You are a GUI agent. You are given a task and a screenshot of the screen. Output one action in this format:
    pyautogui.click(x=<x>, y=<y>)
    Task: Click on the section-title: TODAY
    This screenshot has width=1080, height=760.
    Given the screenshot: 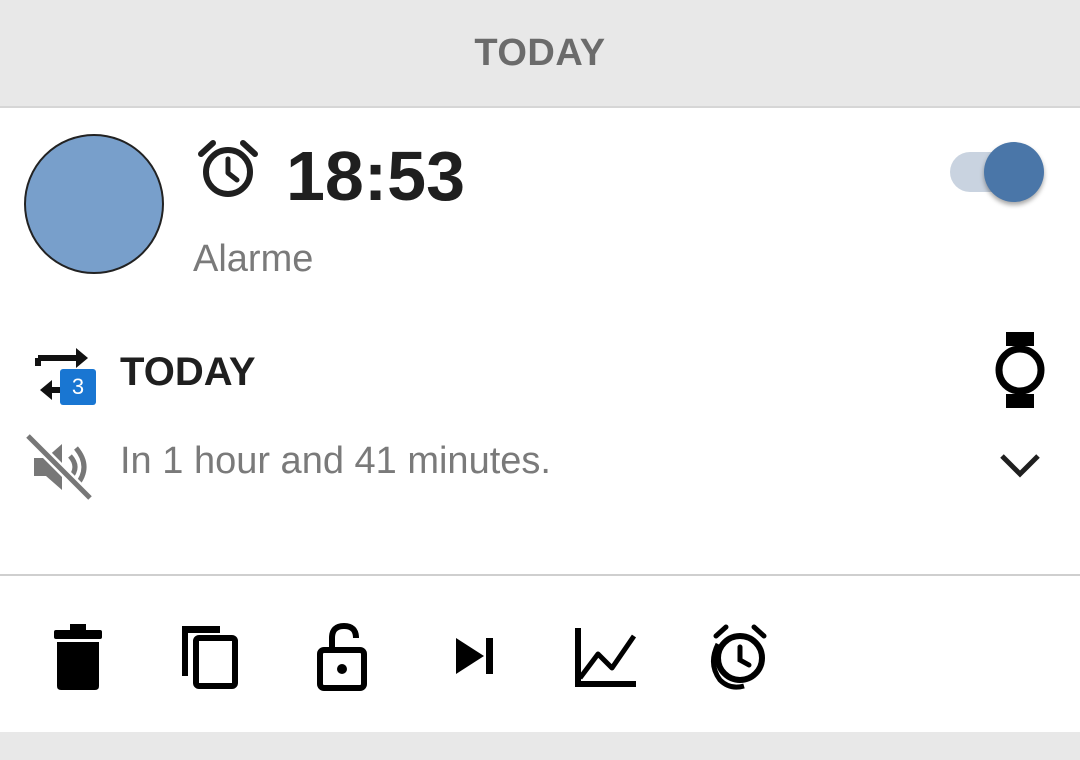 What is the action you would take?
    pyautogui.click(x=540, y=52)
    